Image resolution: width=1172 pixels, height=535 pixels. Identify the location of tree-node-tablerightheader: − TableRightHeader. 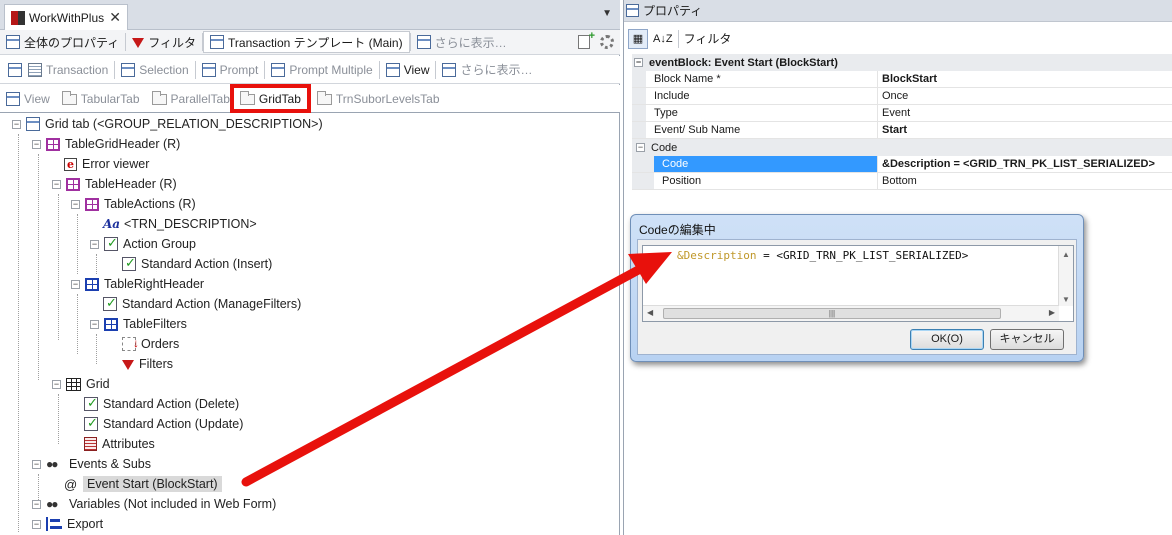
(137, 284).